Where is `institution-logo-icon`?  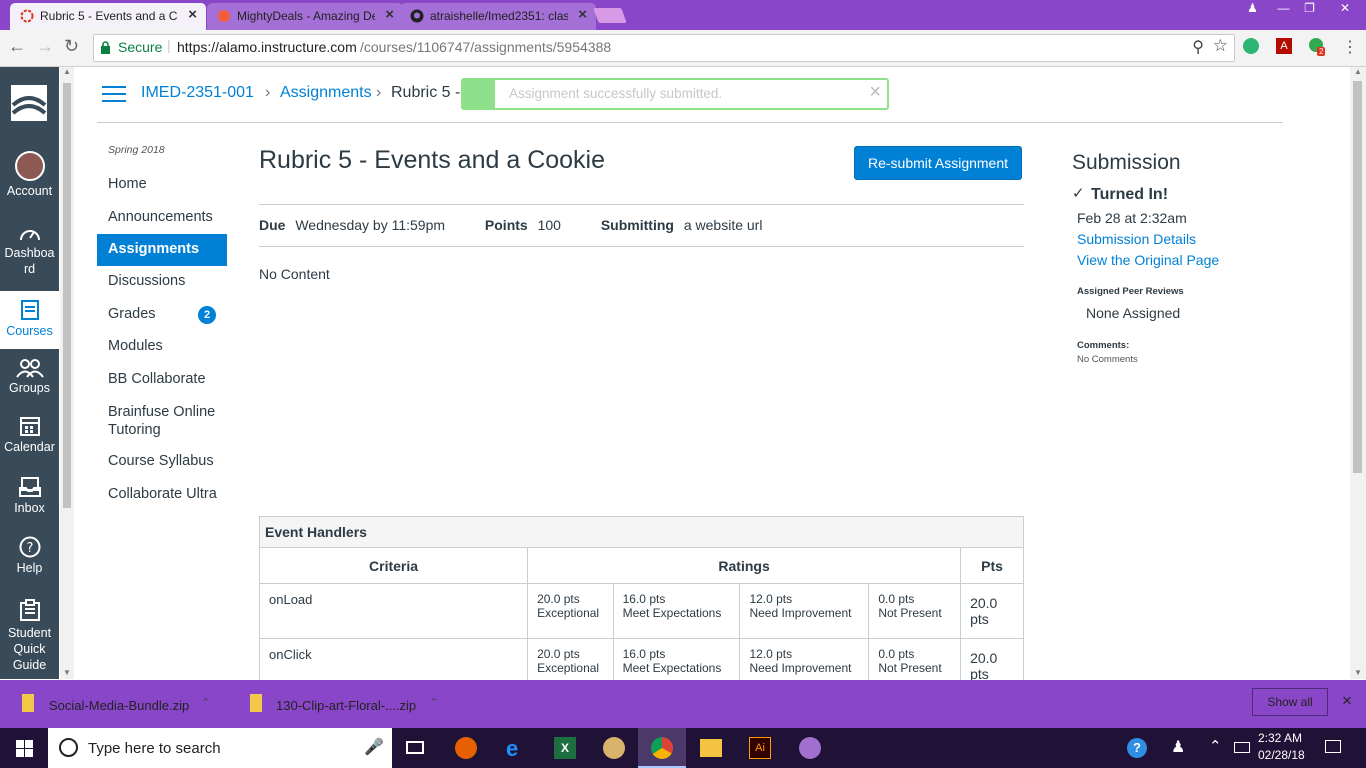
institution-logo-icon is located at coordinates (29, 103).